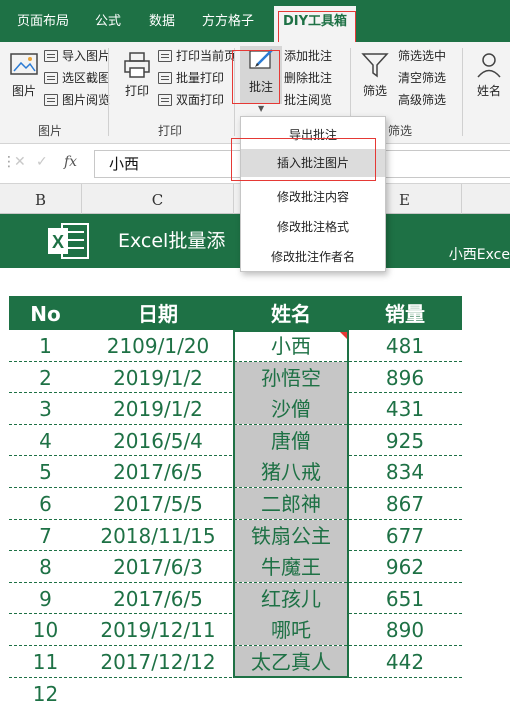 Image resolution: width=510 pixels, height=715 pixels. I want to click on table-cell-no: 1, so click(45, 345).